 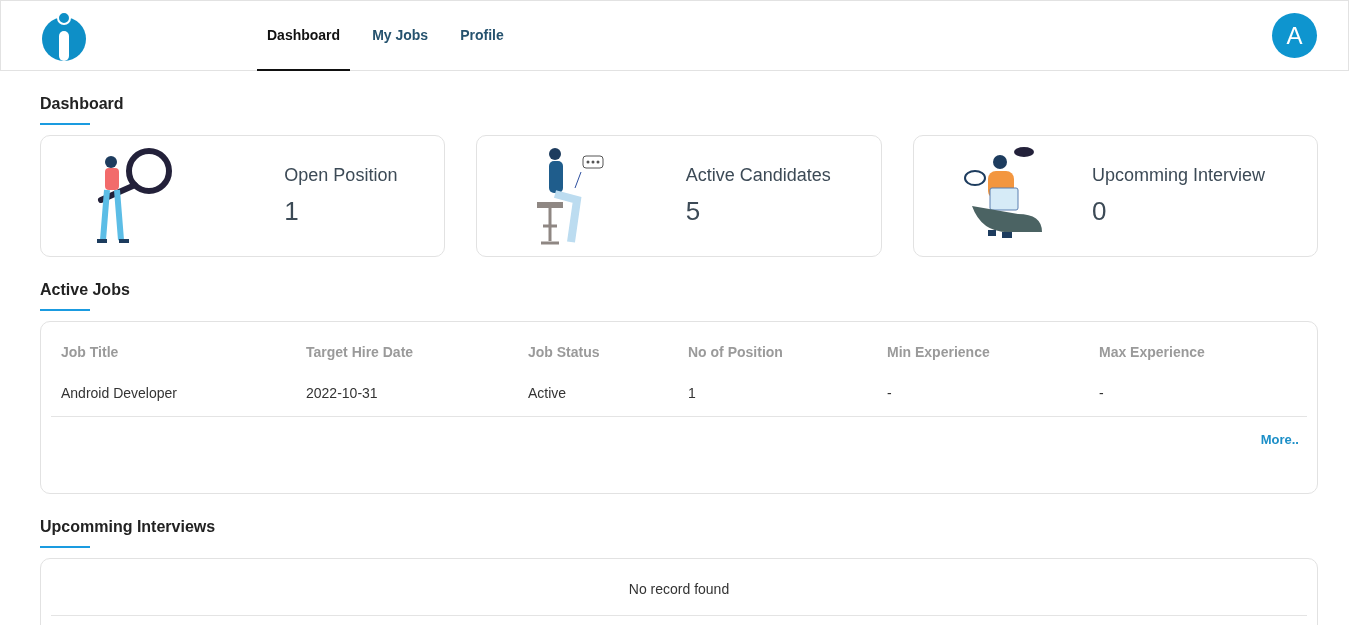 I want to click on column-header: Max Experience, so click(x=1152, y=352).